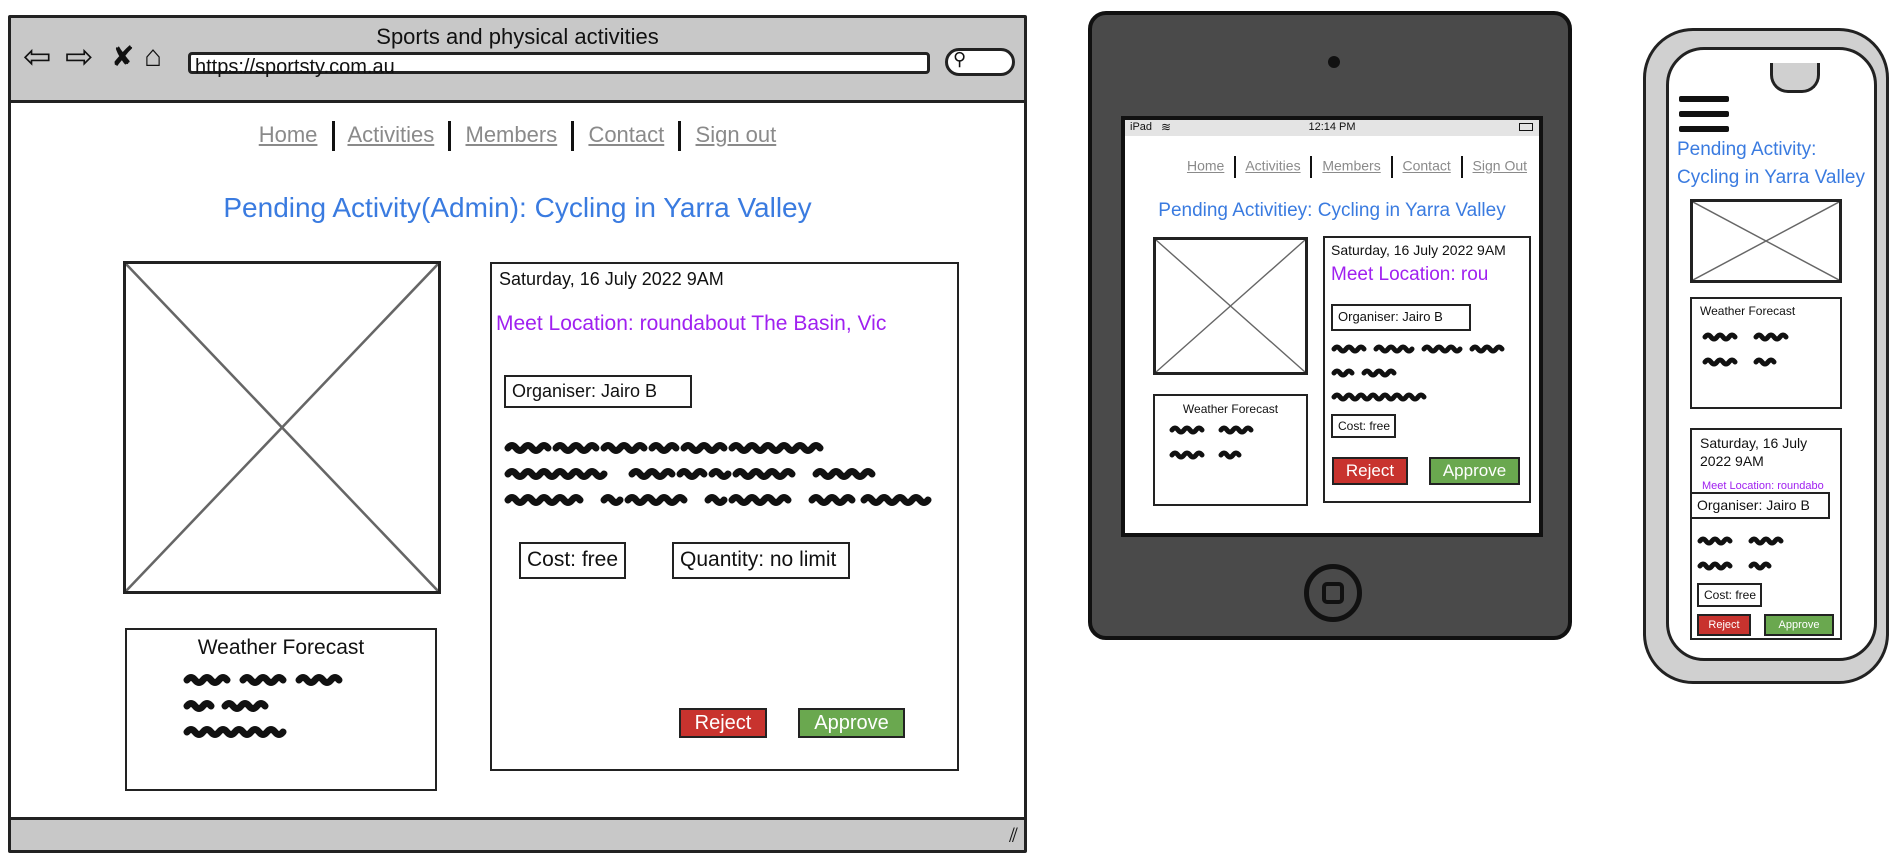  I want to click on meet-location: Meet Location: roundabo, so click(1763, 486).